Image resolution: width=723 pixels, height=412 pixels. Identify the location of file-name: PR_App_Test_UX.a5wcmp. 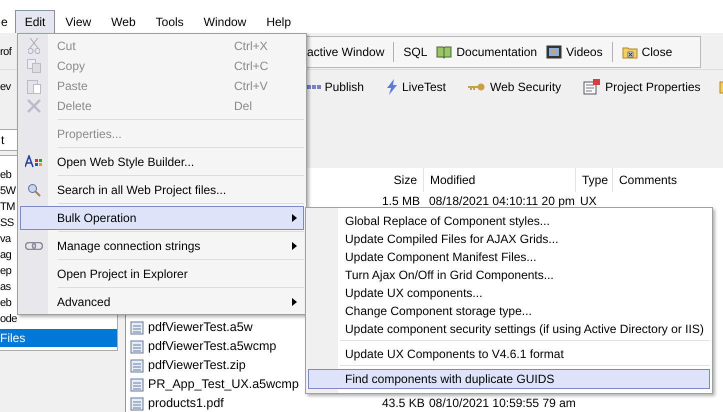
(223, 384).